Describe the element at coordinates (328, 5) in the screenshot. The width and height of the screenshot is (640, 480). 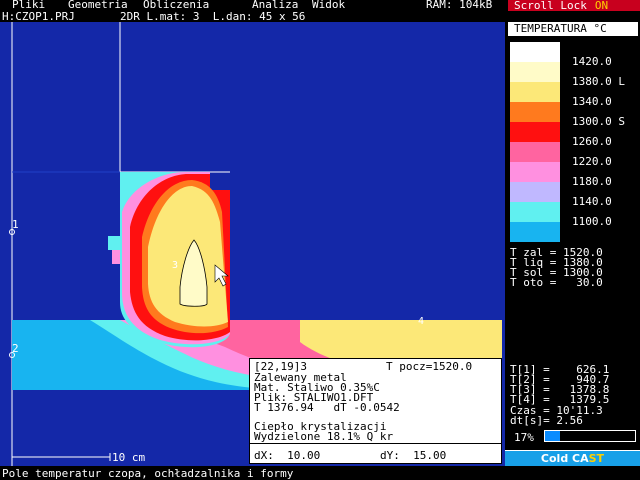
I see `menu-widok: Widok` at that location.